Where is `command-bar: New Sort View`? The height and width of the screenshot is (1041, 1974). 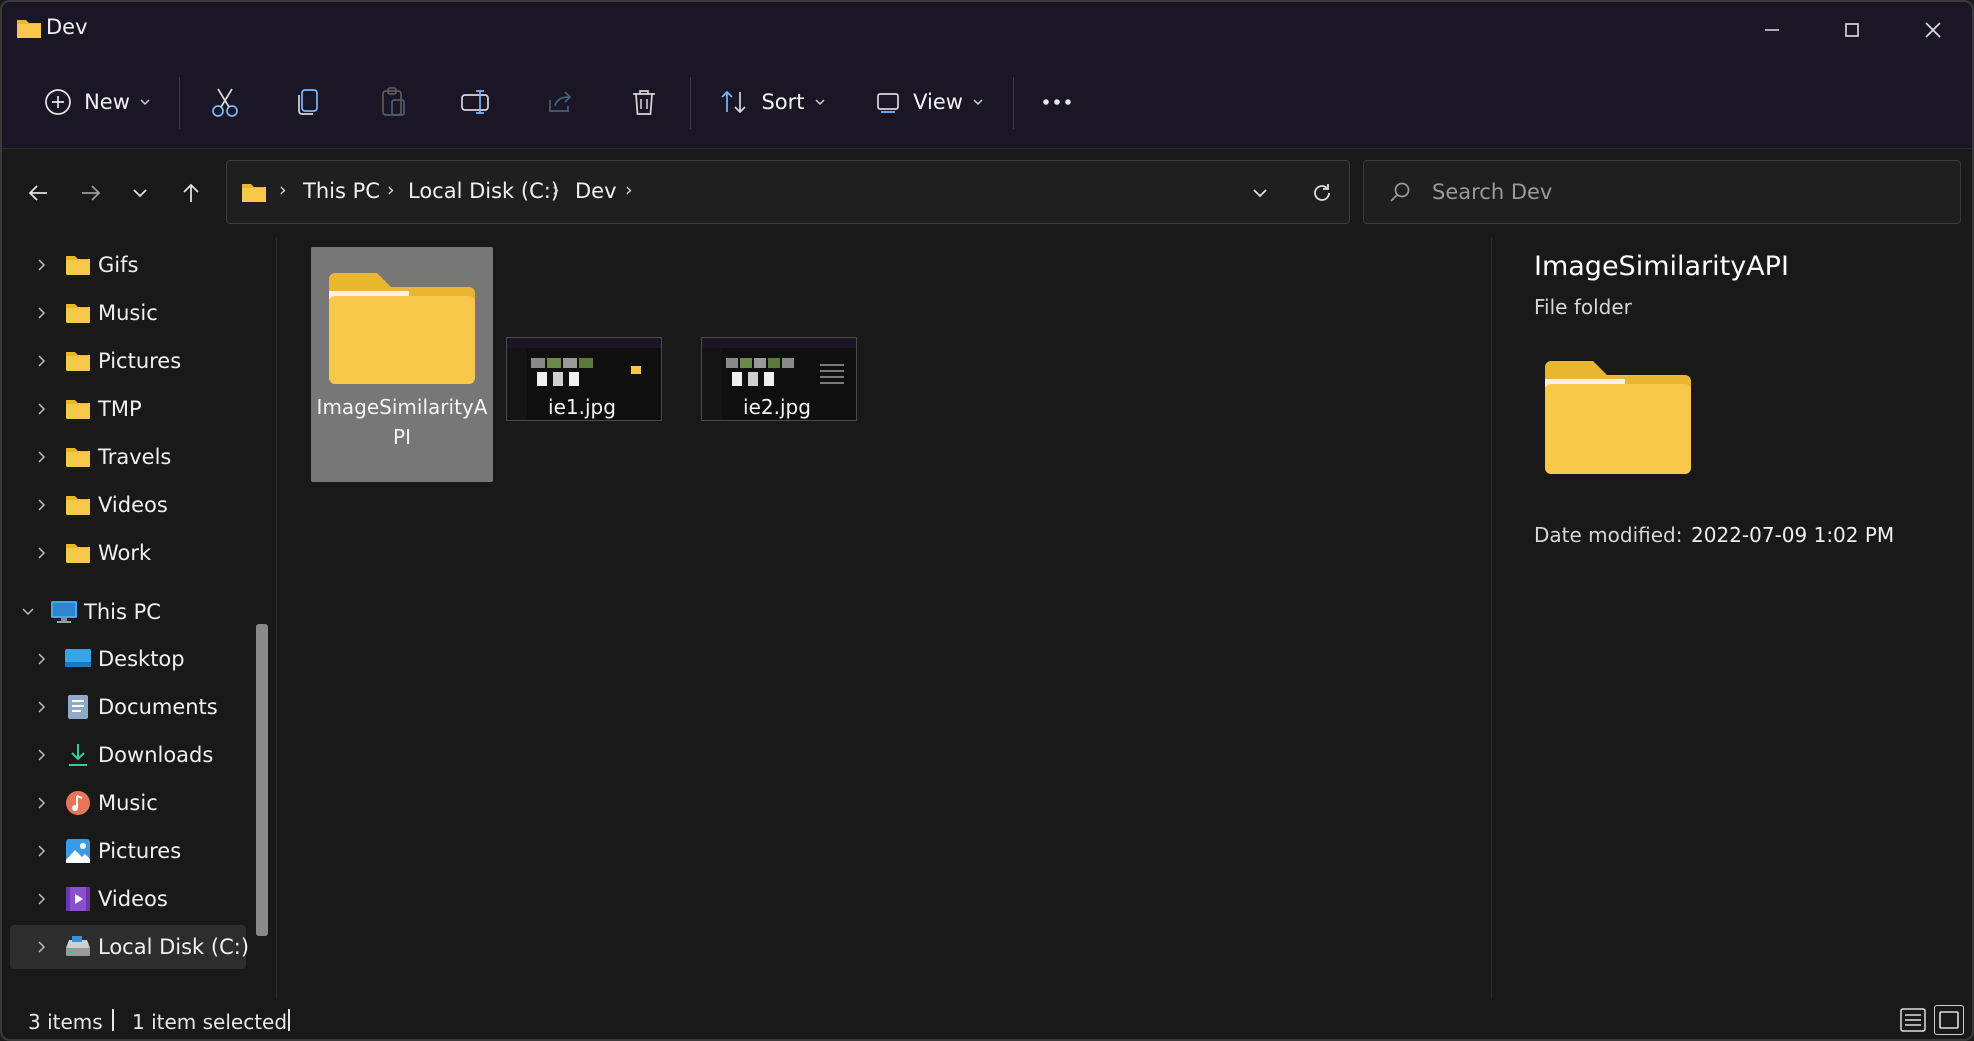
command-bar: New Sort View is located at coordinates (987, 103).